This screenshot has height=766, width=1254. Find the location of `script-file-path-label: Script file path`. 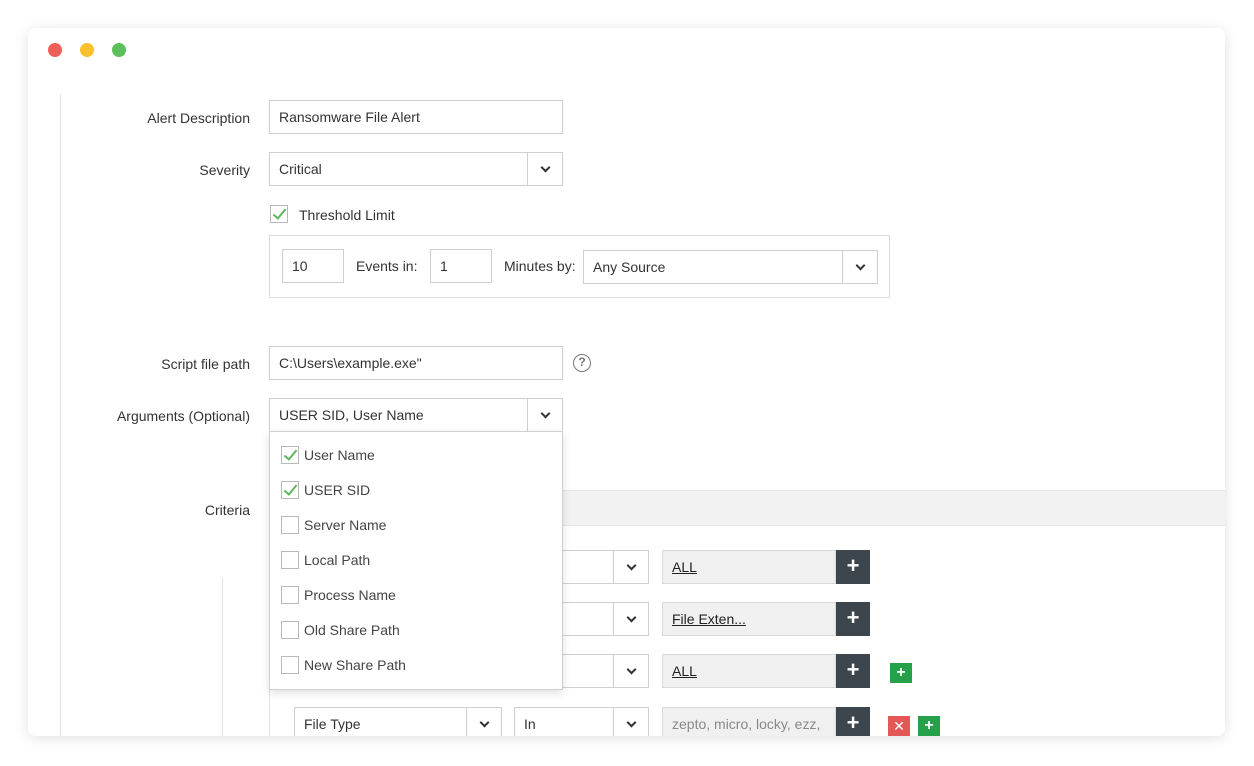

script-file-path-label: Script file path is located at coordinates (205, 364).